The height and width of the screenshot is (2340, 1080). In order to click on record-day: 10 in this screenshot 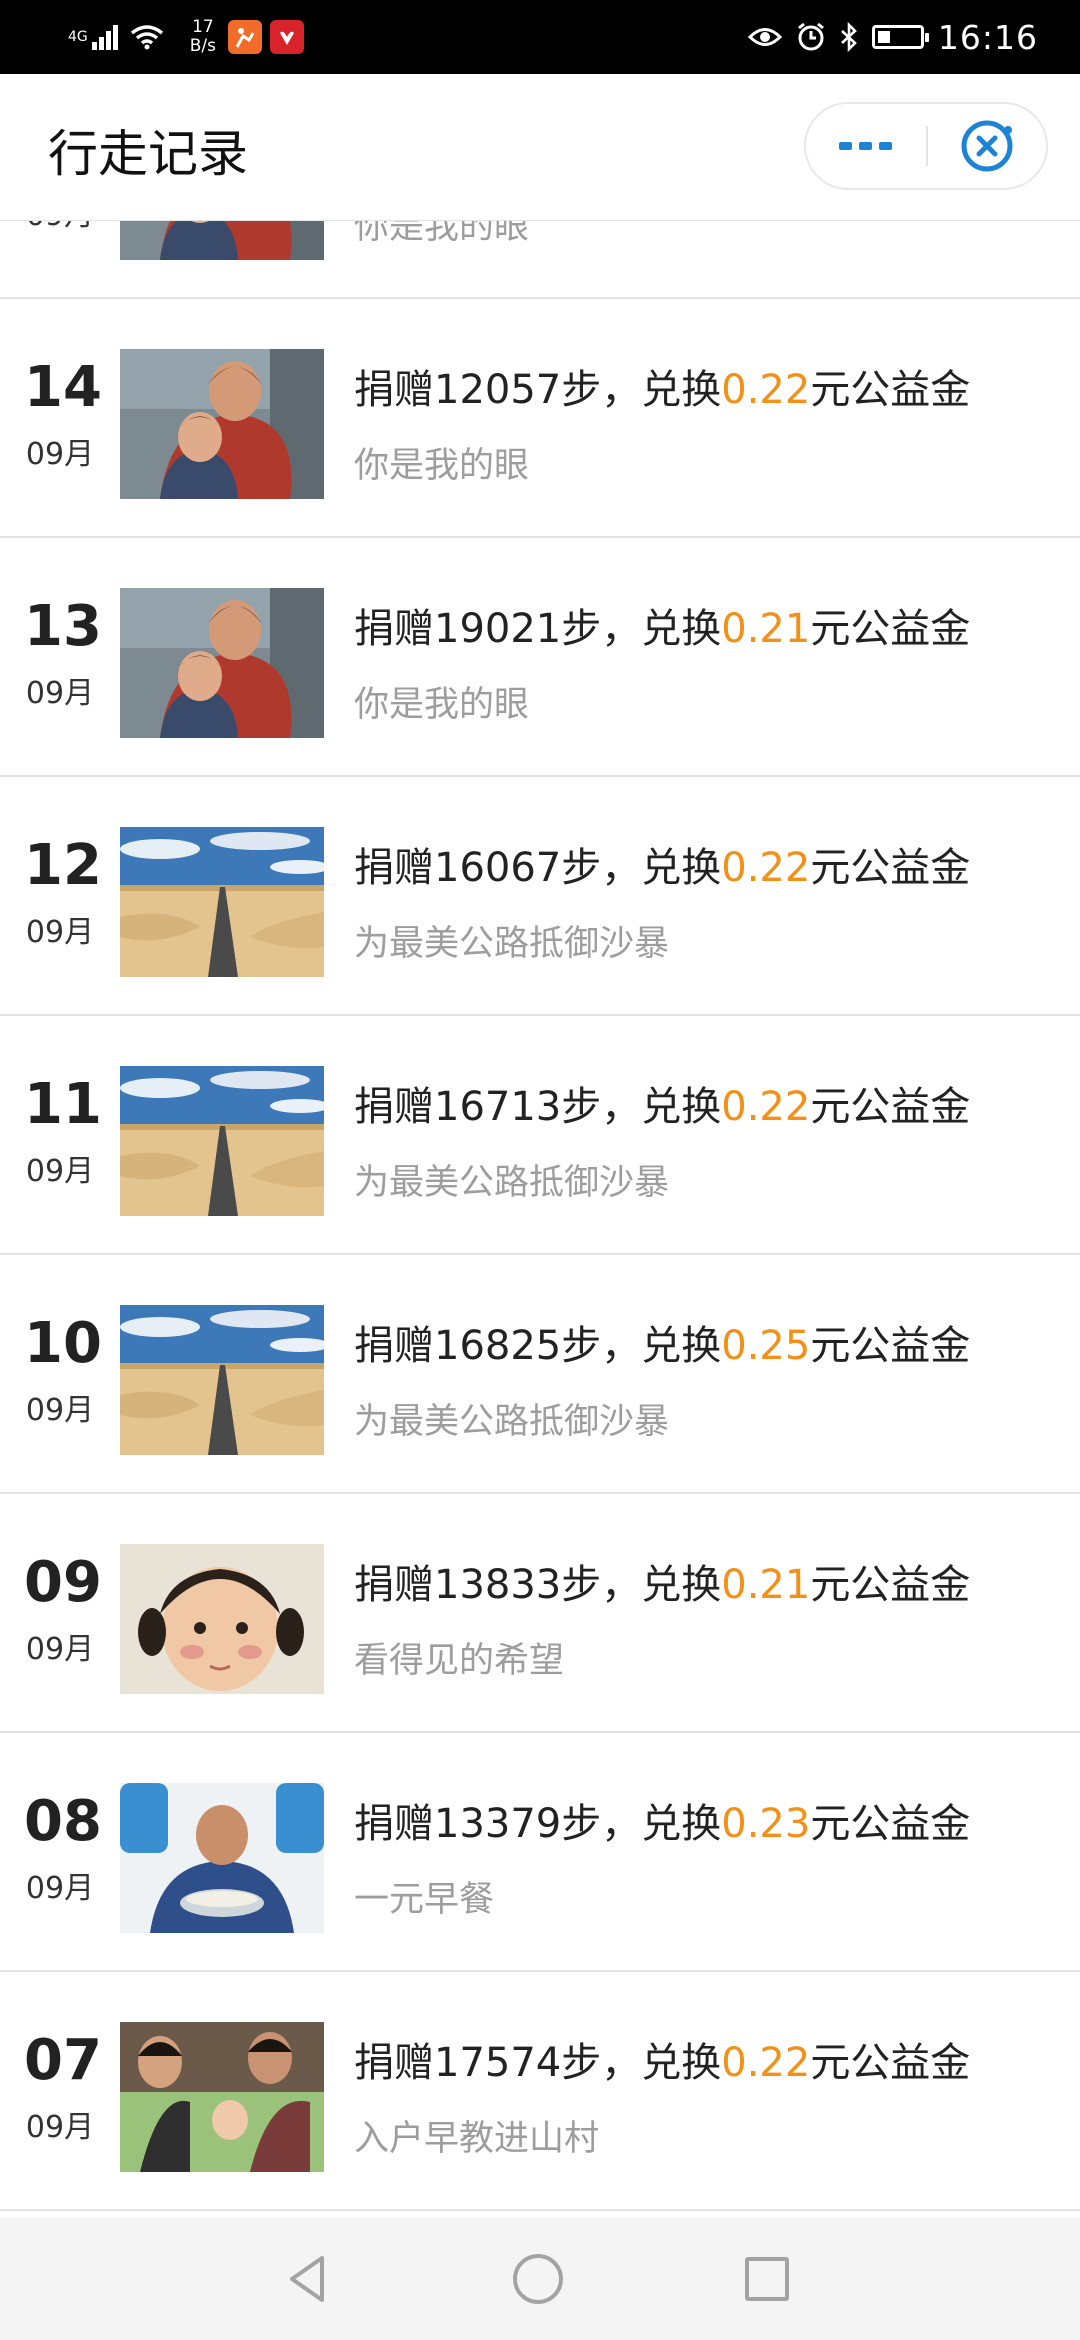, I will do `click(63, 1343)`.